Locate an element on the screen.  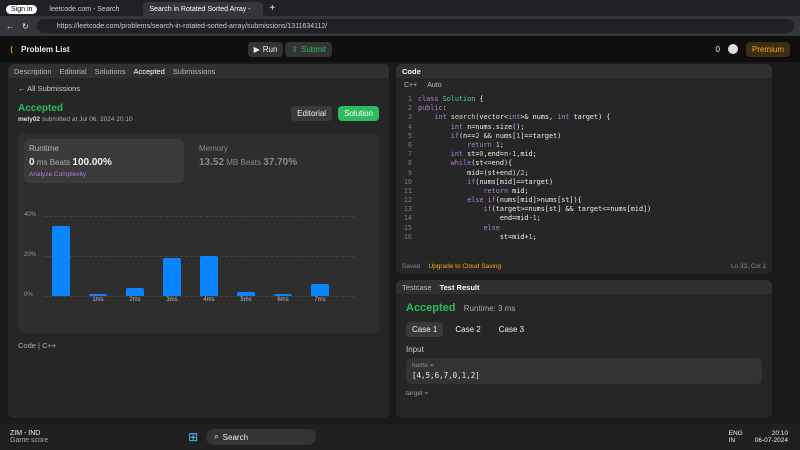
tab-editorial: Editorial is located at coordinates (73, 71).